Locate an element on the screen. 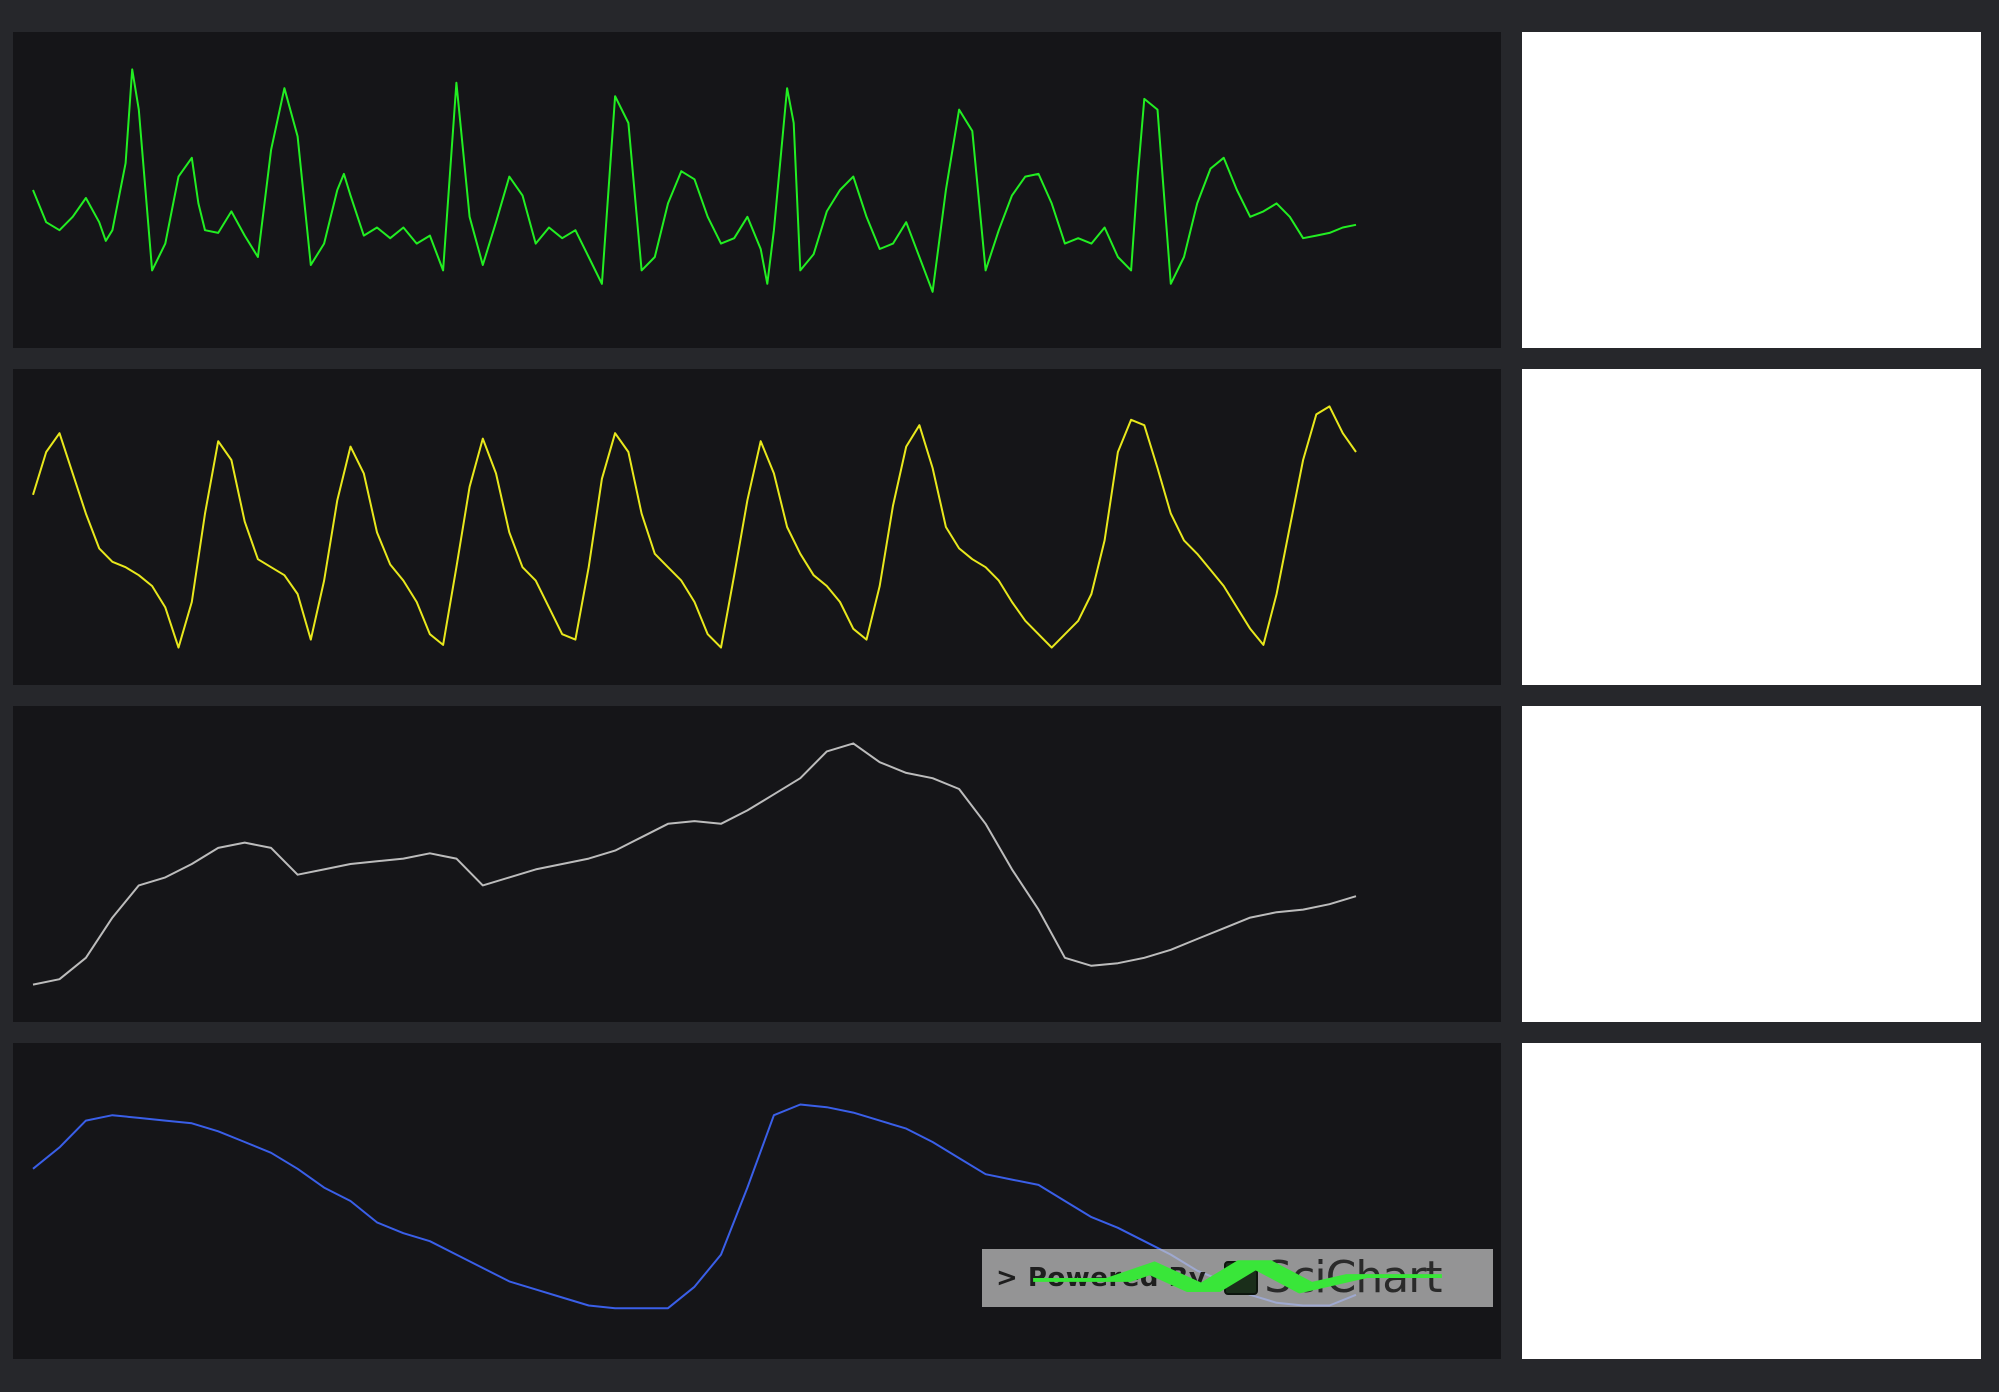 This screenshot has width=1999, height=1392. waveform-side-panel is located at coordinates (1751, 527).